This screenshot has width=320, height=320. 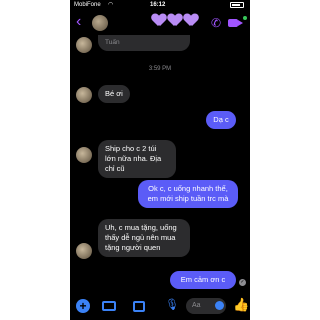 What do you see at coordinates (241, 305) in the screenshot?
I see `thumbs-up-icon: 👍` at bounding box center [241, 305].